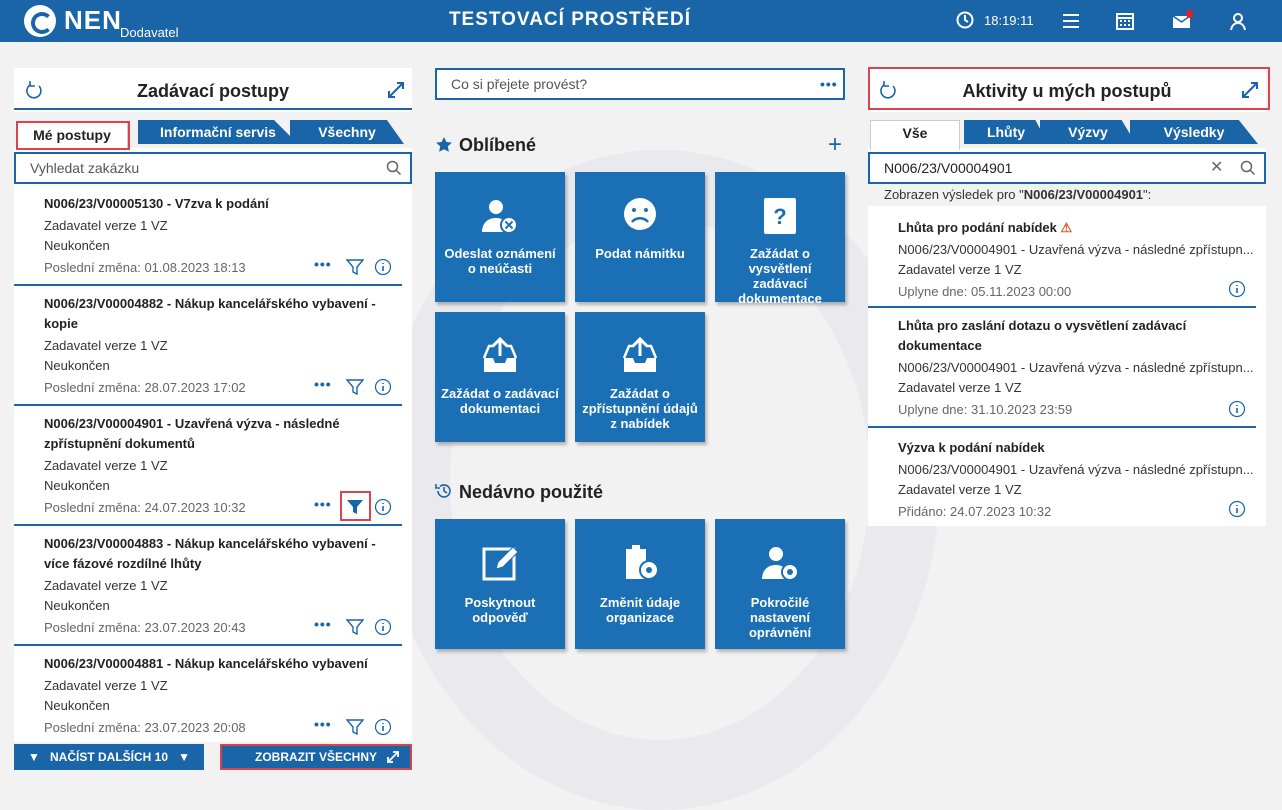 This screenshot has height=810, width=1282. What do you see at coordinates (184, 757) in the screenshot?
I see `chevron-down-icon: ▼` at bounding box center [184, 757].